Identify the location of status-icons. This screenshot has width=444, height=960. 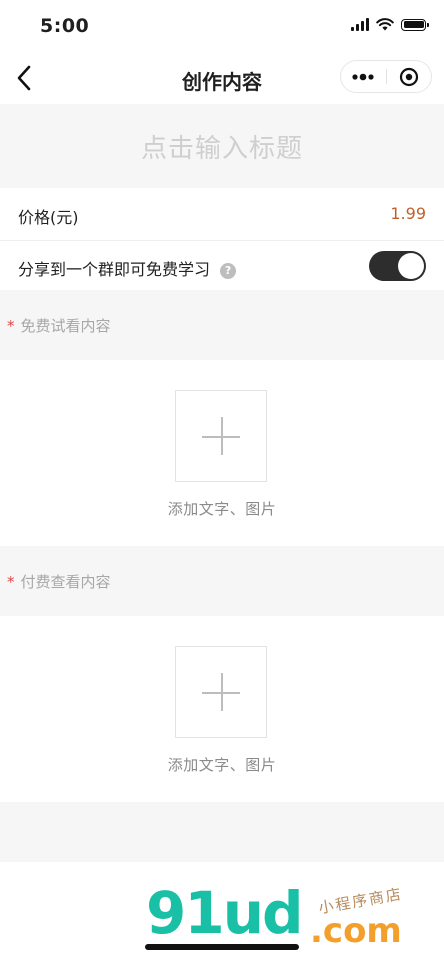
(390, 24).